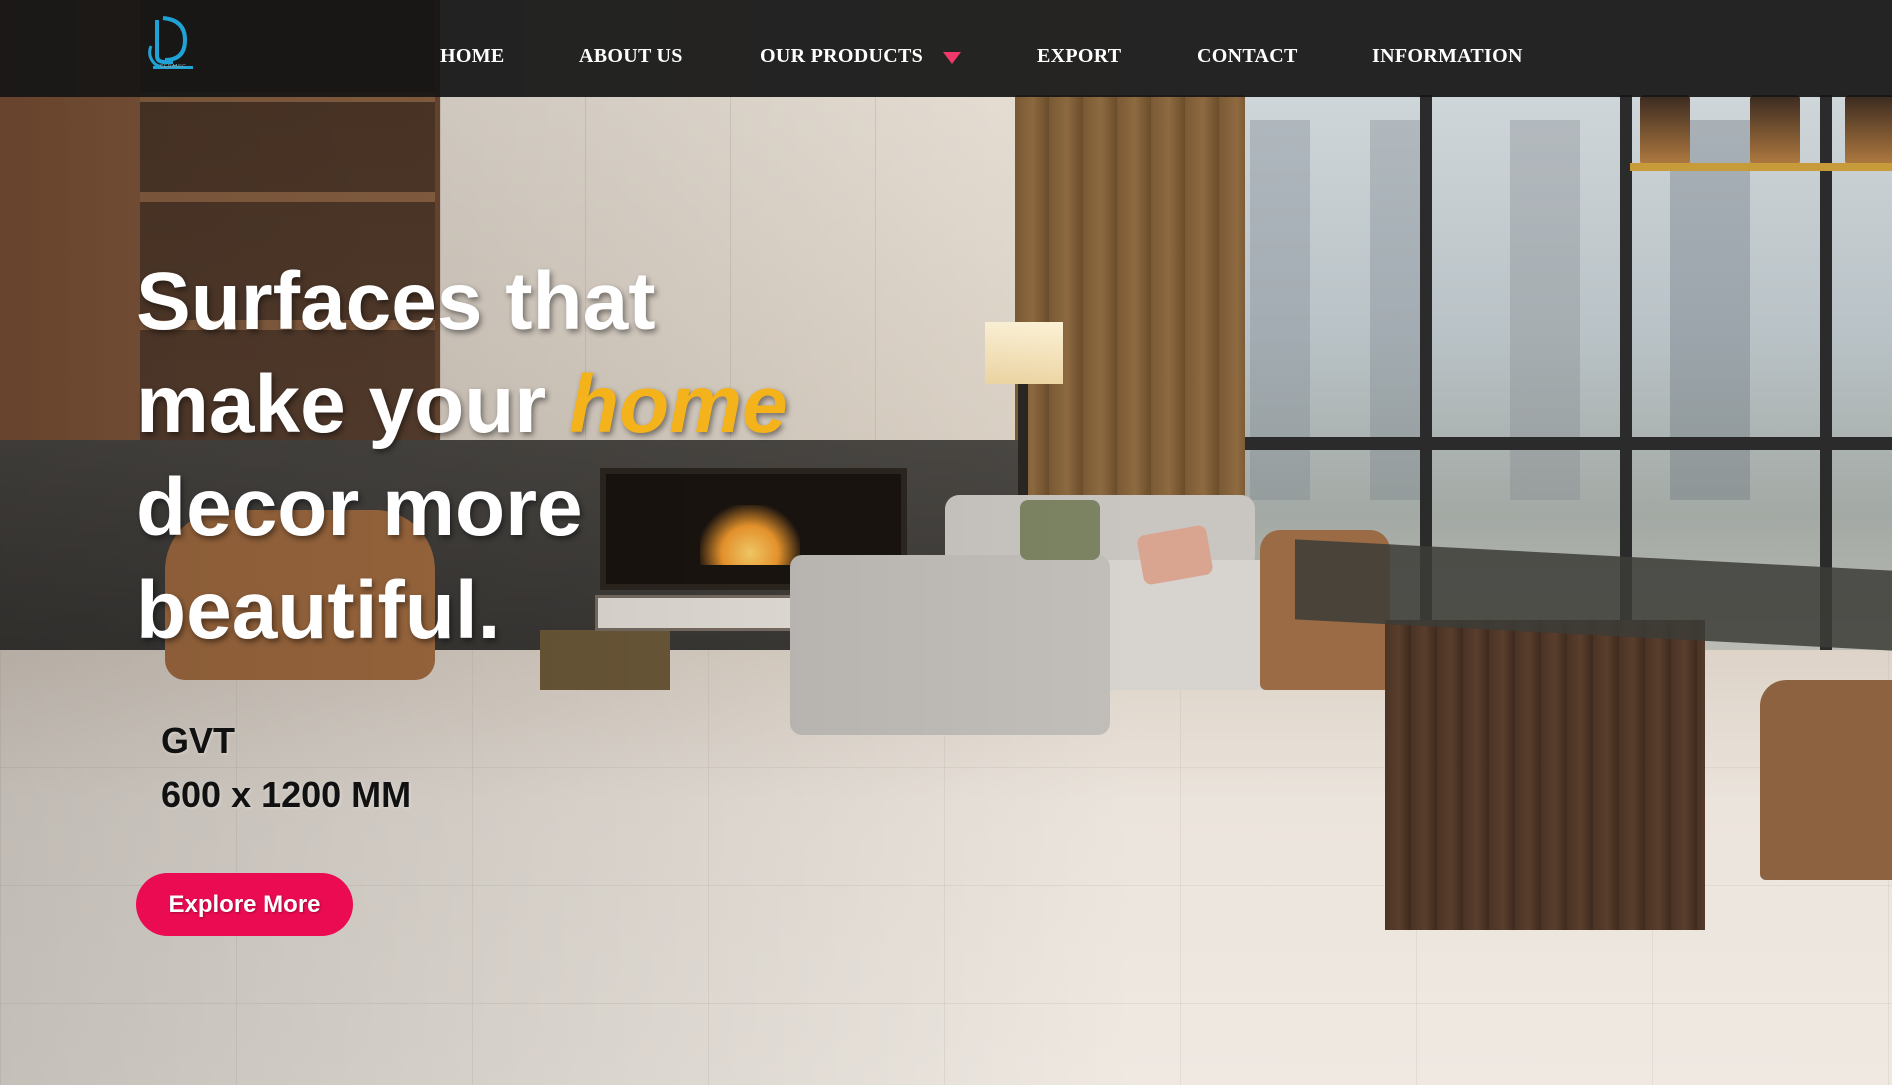 The width and height of the screenshot is (1892, 1085). I want to click on nav-home: HOME, so click(472, 56).